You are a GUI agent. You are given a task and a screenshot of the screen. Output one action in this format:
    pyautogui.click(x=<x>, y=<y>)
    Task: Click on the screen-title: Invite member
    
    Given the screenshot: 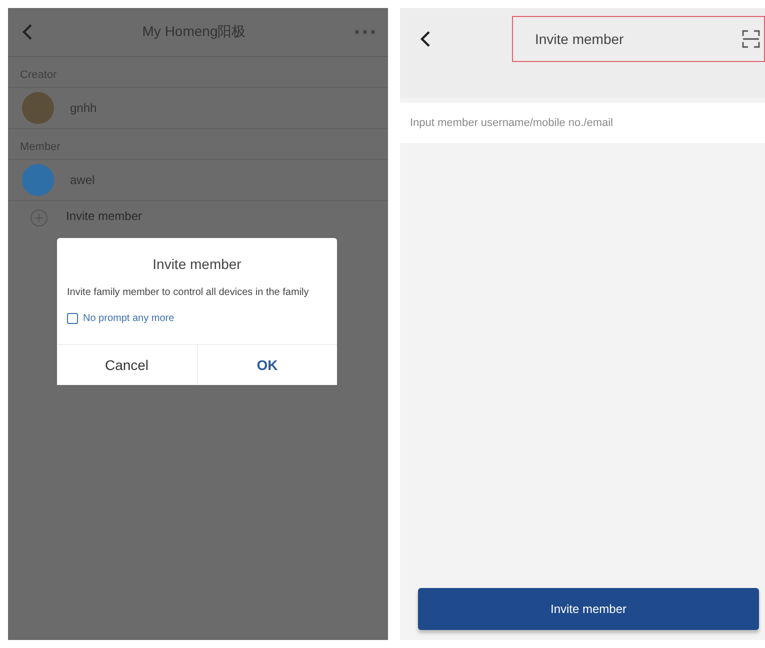 What is the action you would take?
    pyautogui.click(x=579, y=39)
    